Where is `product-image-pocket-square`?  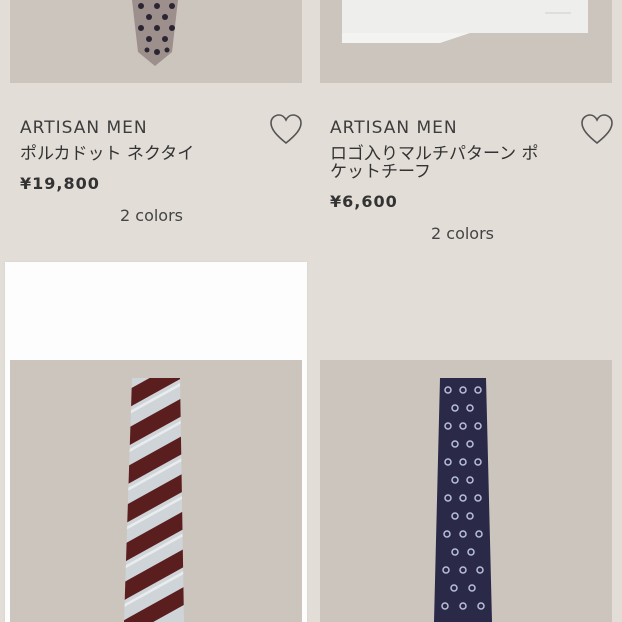 product-image-pocket-square is located at coordinates (466, 41).